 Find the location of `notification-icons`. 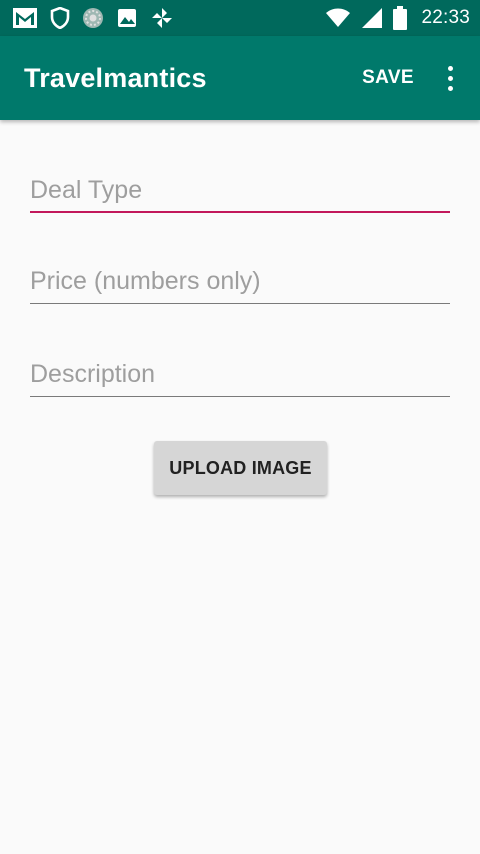

notification-icons is located at coordinates (93, 18).